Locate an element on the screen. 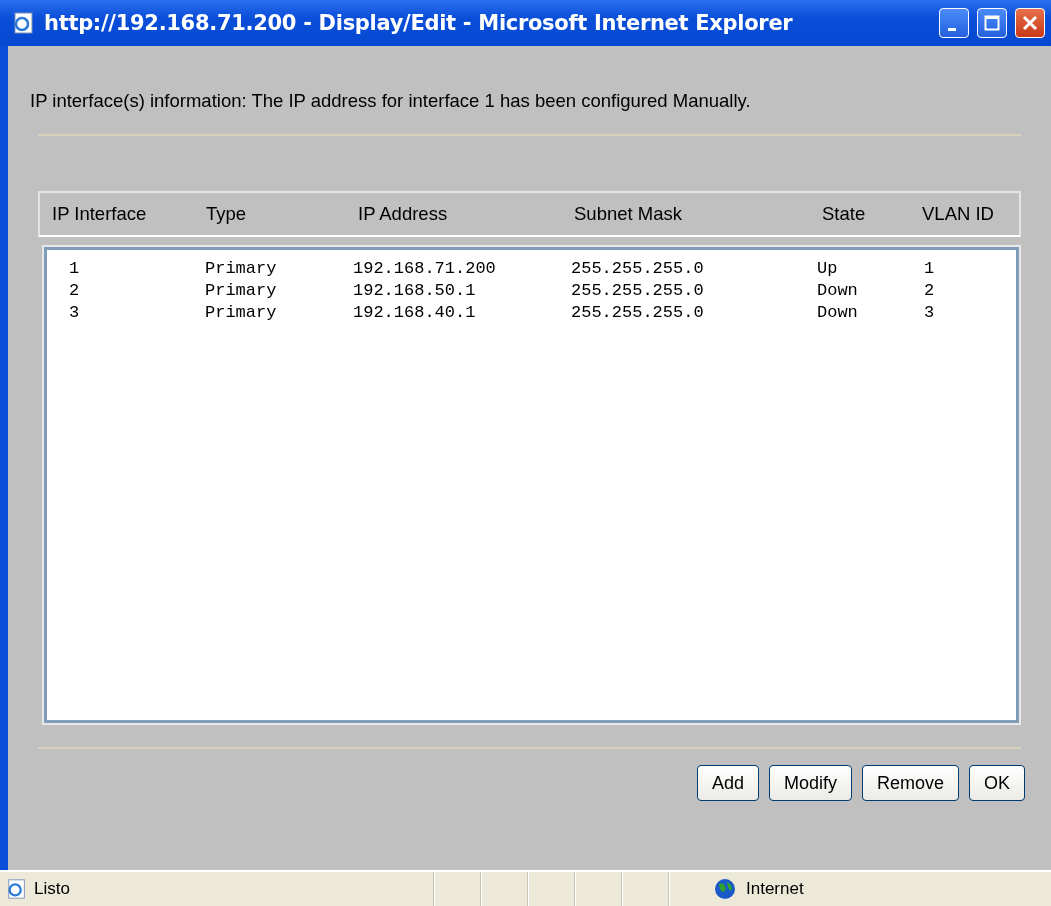 This screenshot has height=906, width=1051. maximize-icon is located at coordinates (992, 23).